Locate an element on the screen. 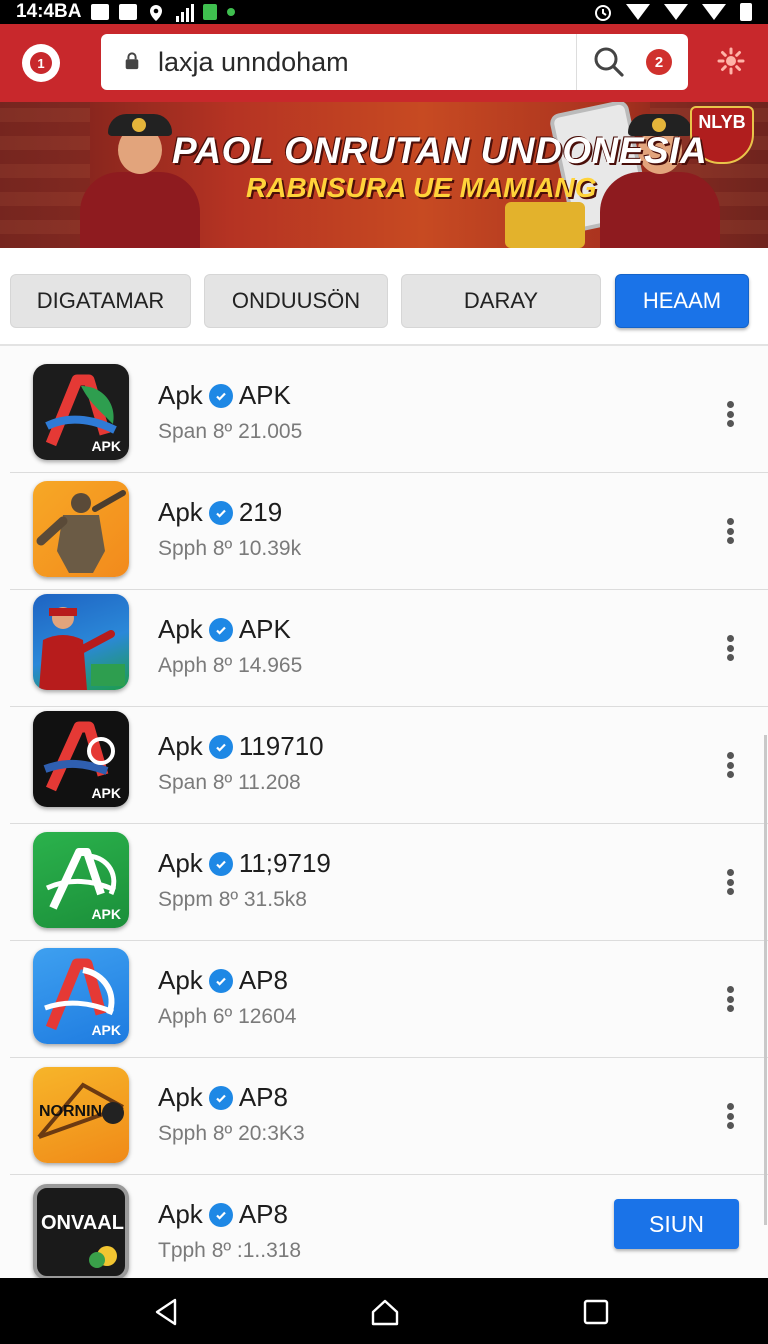  charging-icon is located at coordinates (210, 12).